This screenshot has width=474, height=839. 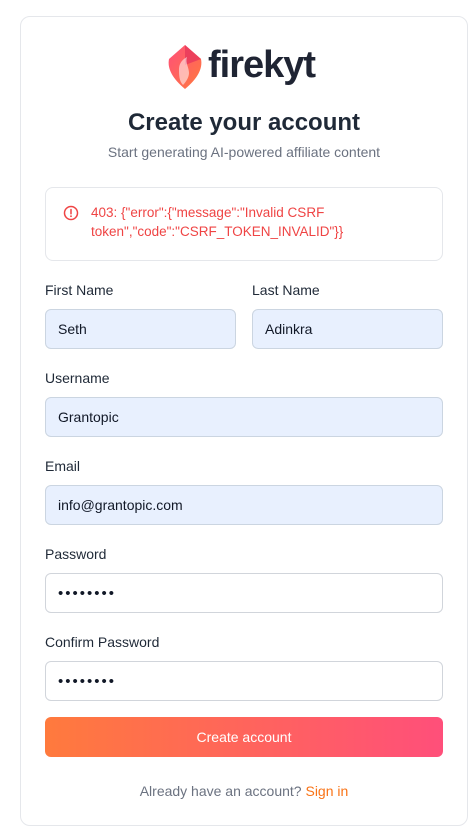 I want to click on confirm-password-input, so click(x=244, y=681).